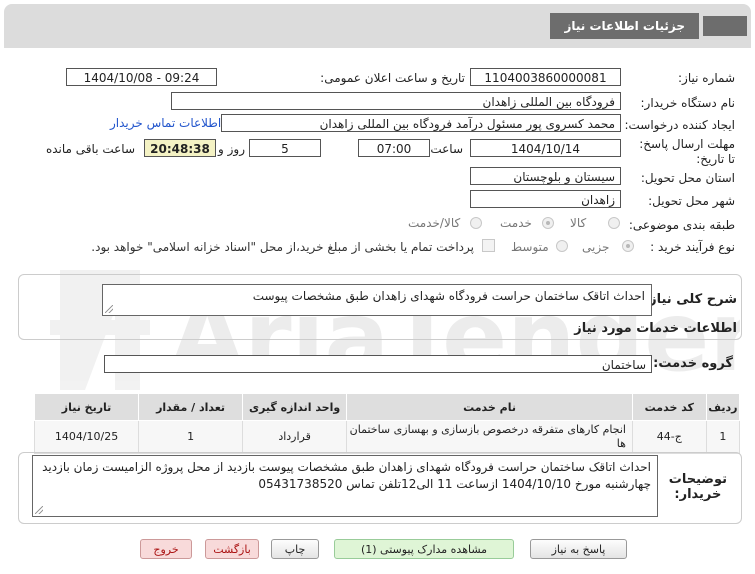 The width and height of the screenshot is (755, 574). Describe the element at coordinates (166, 549) in the screenshot. I see `exit-button: خروج` at that location.